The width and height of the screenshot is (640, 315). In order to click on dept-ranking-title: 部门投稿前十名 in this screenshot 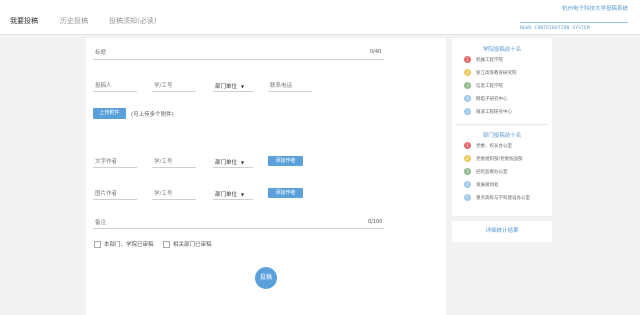, I will do `click(502, 136)`.